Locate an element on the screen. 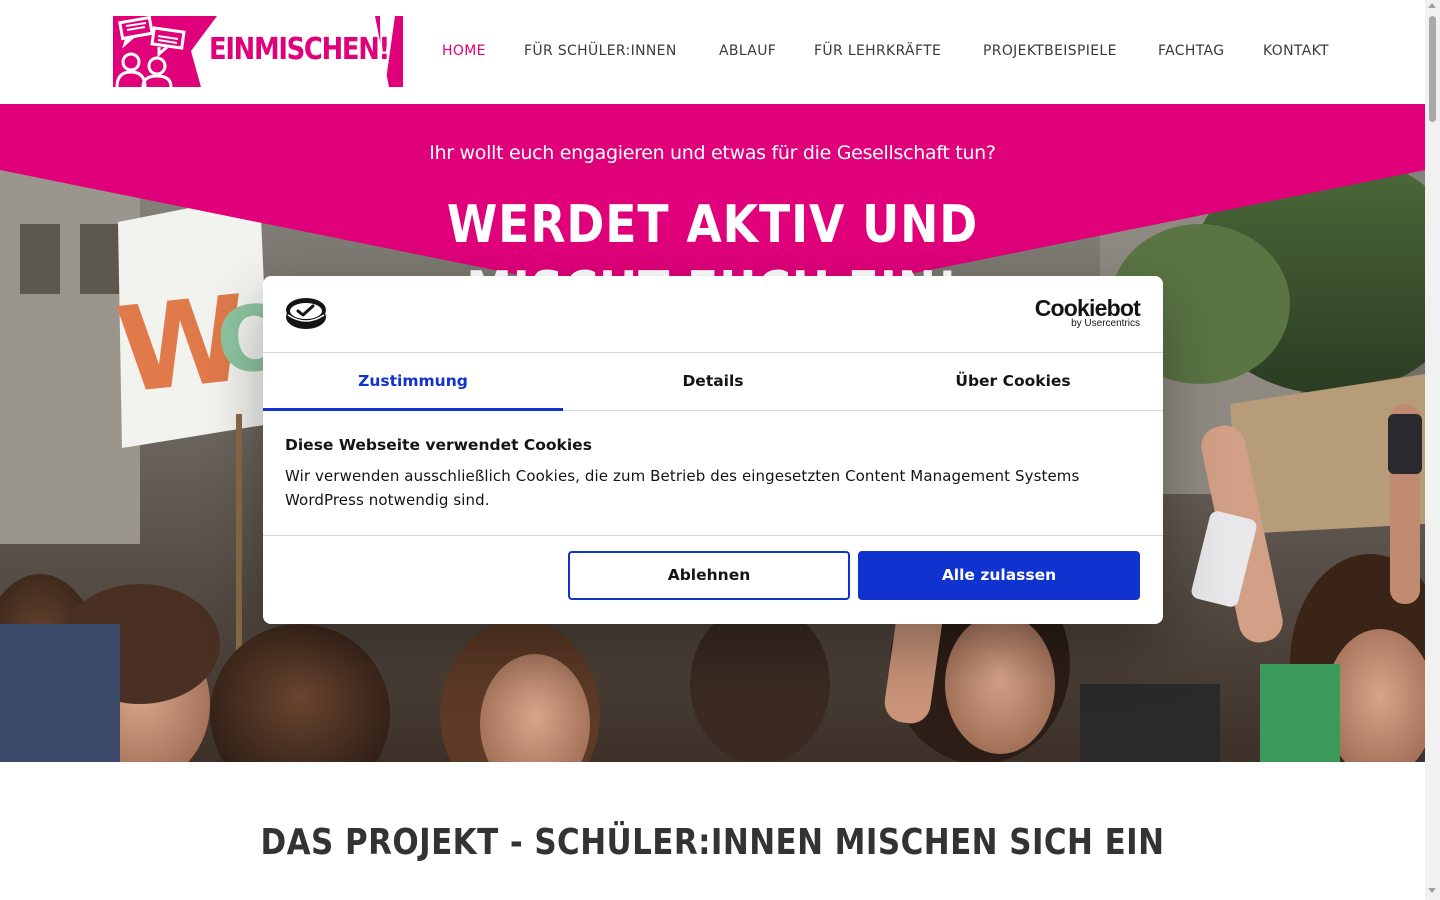 The image size is (1440, 900). nav-kontakt: KONTAKT is located at coordinates (1296, 51).